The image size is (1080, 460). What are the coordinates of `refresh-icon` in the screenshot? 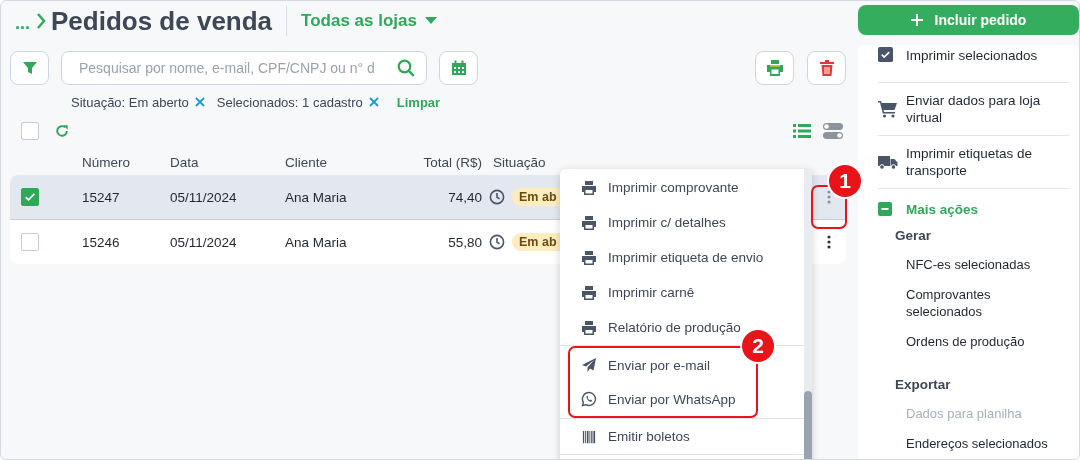 It's located at (62, 131).